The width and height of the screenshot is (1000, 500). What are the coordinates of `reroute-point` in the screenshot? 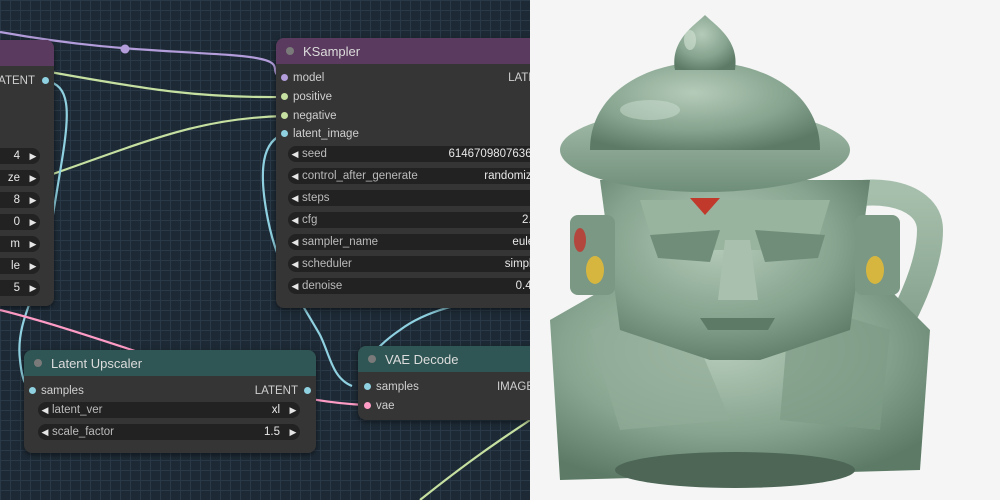 It's located at (125, 49).